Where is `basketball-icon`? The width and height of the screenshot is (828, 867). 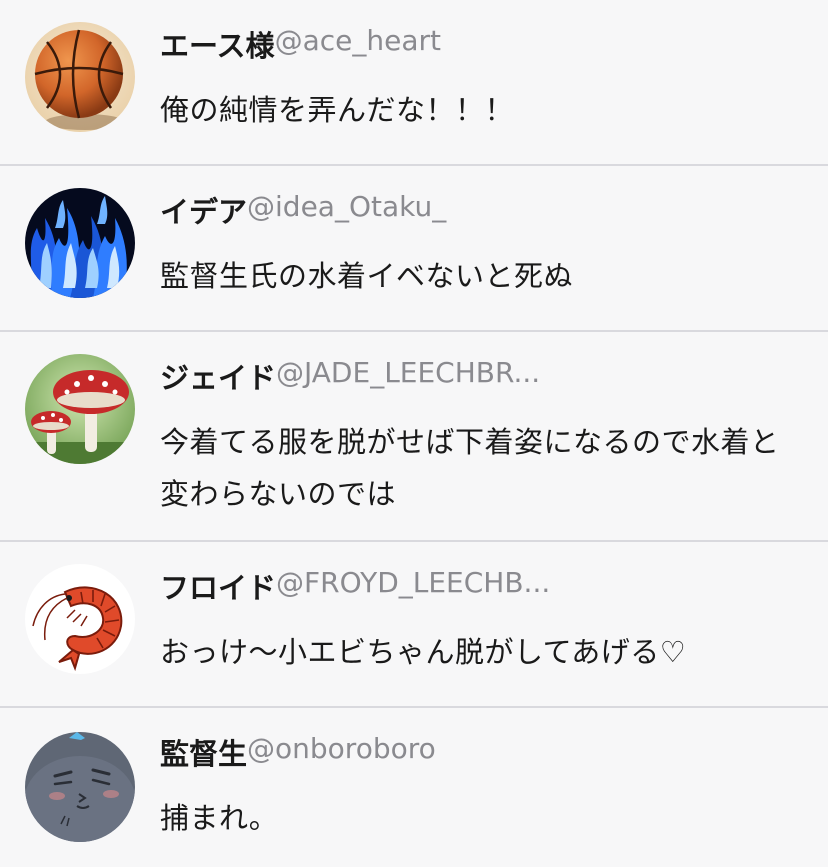 basketball-icon is located at coordinates (80, 77).